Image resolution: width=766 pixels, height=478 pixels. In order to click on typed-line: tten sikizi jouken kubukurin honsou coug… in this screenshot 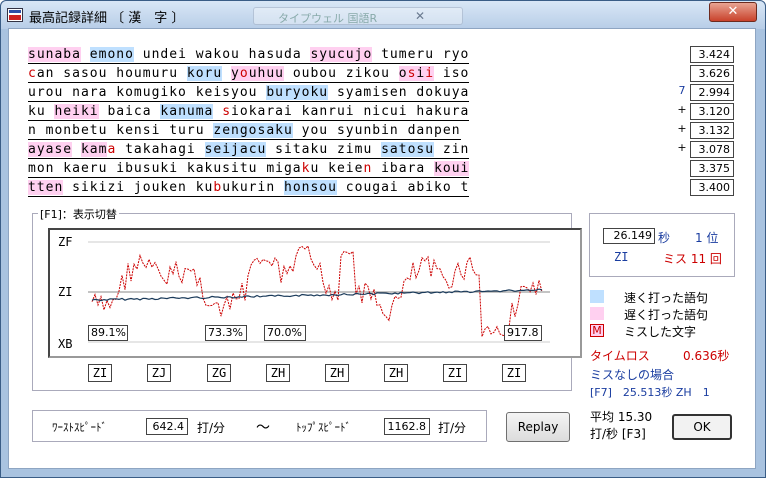, I will do `click(249, 188)`.